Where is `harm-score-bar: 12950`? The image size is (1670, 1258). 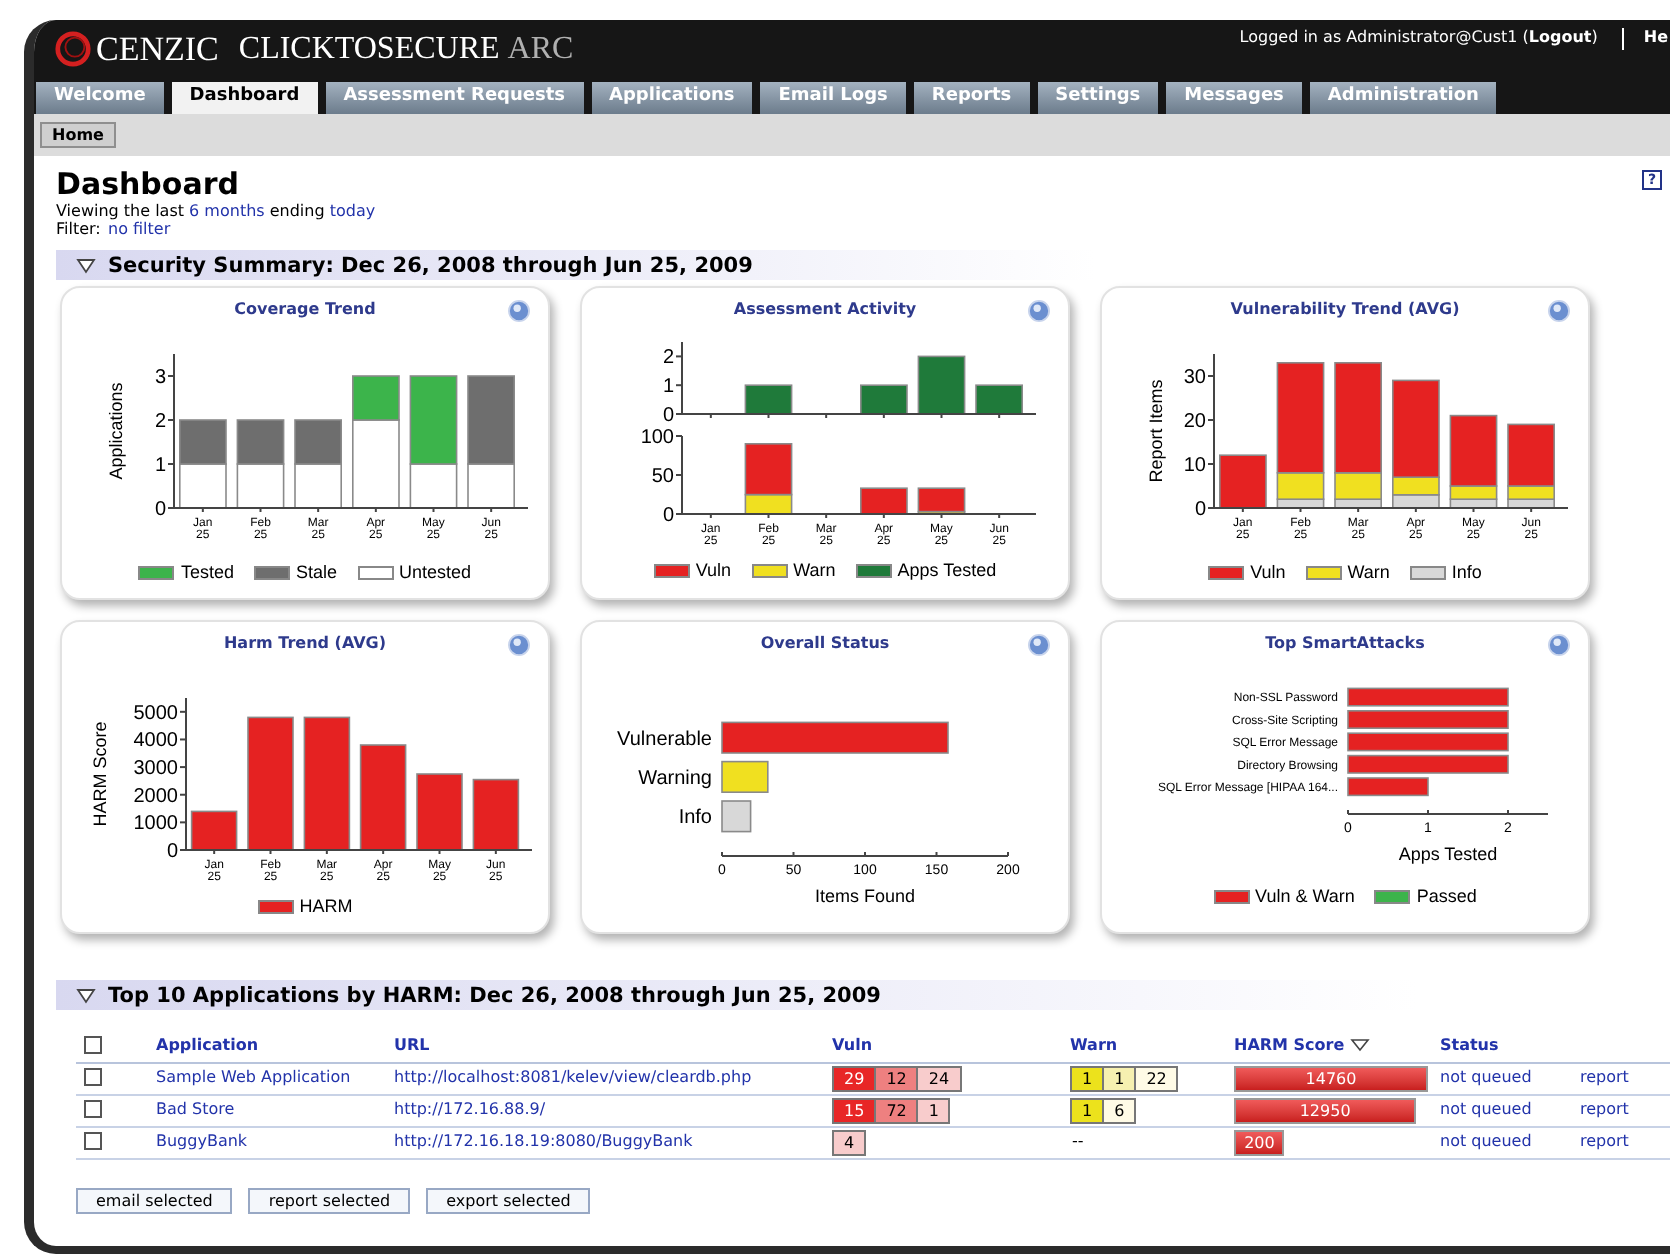 harm-score-bar: 12950 is located at coordinates (1325, 1110).